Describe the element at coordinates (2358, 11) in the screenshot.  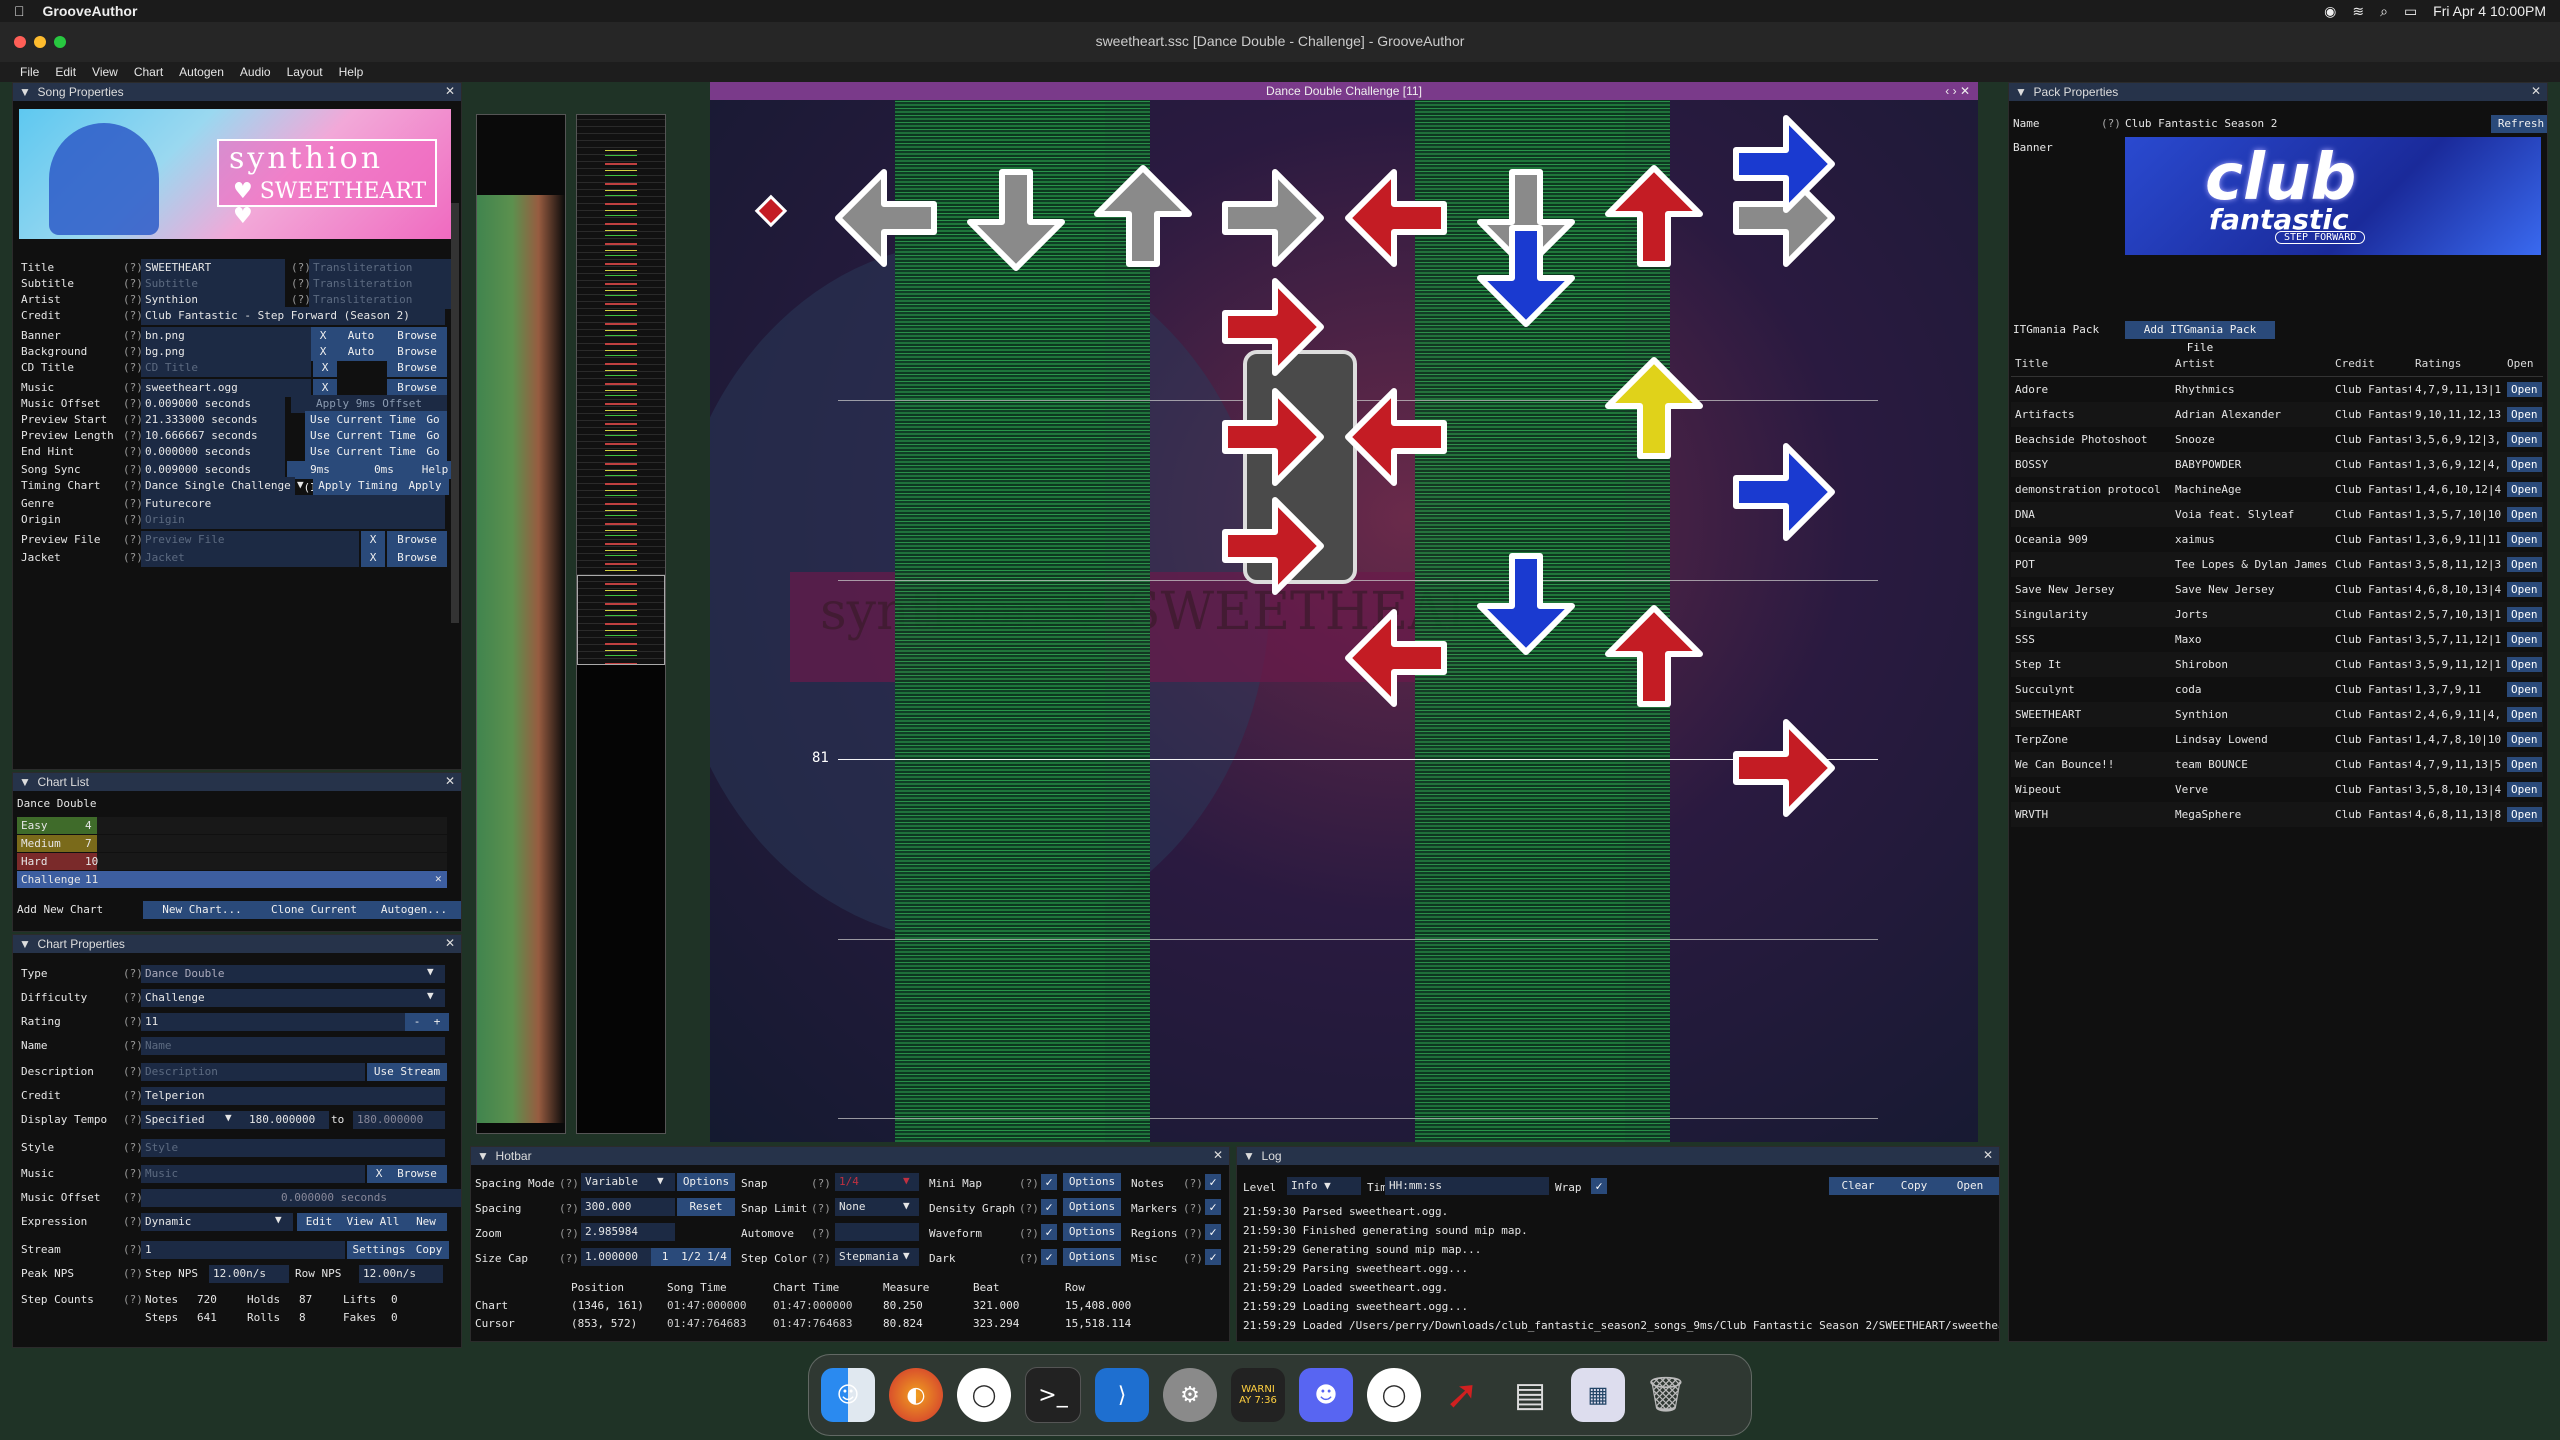
I see `wifi-icon: ≋` at that location.